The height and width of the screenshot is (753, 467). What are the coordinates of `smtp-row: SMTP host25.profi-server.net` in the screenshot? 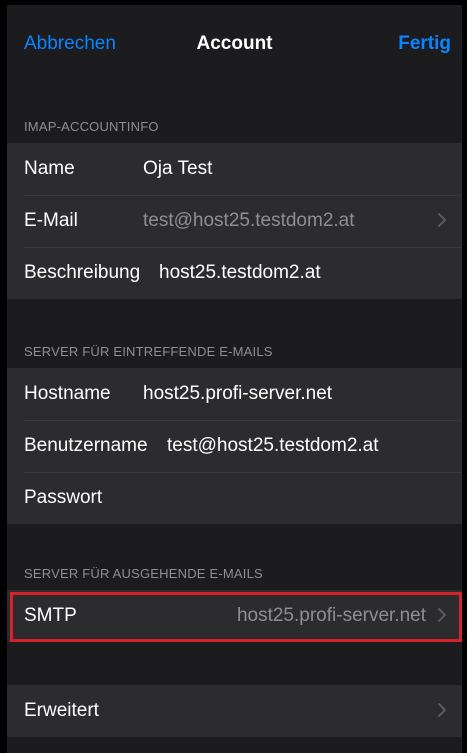 It's located at (234, 616).